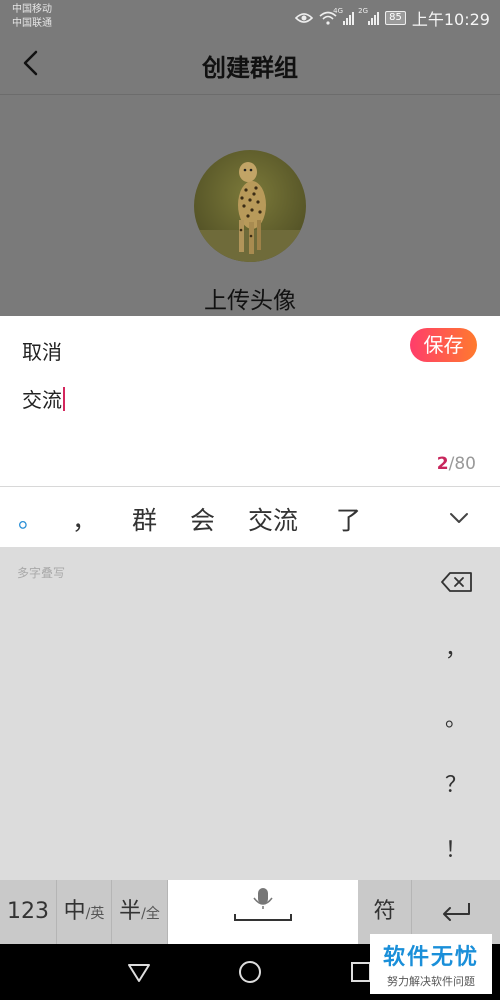 Image resolution: width=500 pixels, height=1000 pixels. Describe the element at coordinates (456, 912) in the screenshot. I see `enter-icon` at that location.